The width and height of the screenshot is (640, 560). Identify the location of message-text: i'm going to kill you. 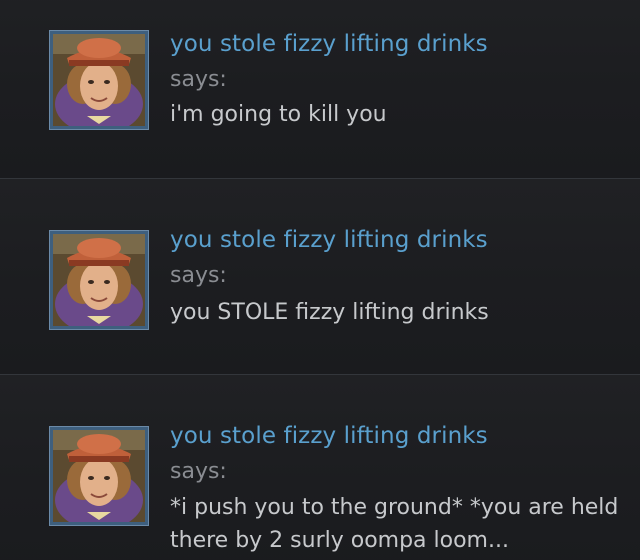
(278, 114).